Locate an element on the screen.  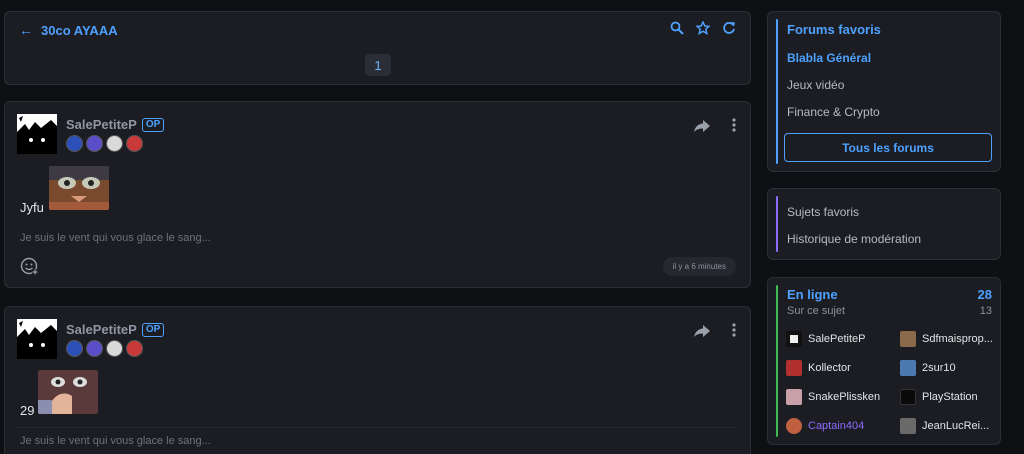
all-forums-button: Tous les forums is located at coordinates (888, 147).